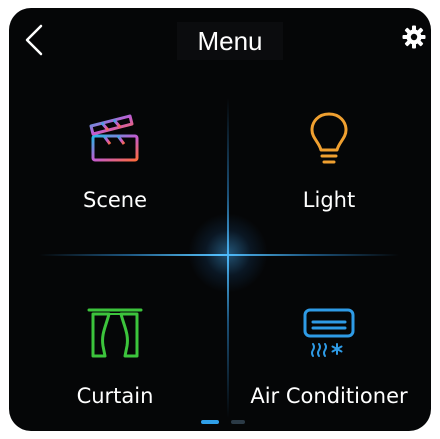 This screenshot has width=440, height=439. I want to click on chevron-left-icon, so click(34, 40).